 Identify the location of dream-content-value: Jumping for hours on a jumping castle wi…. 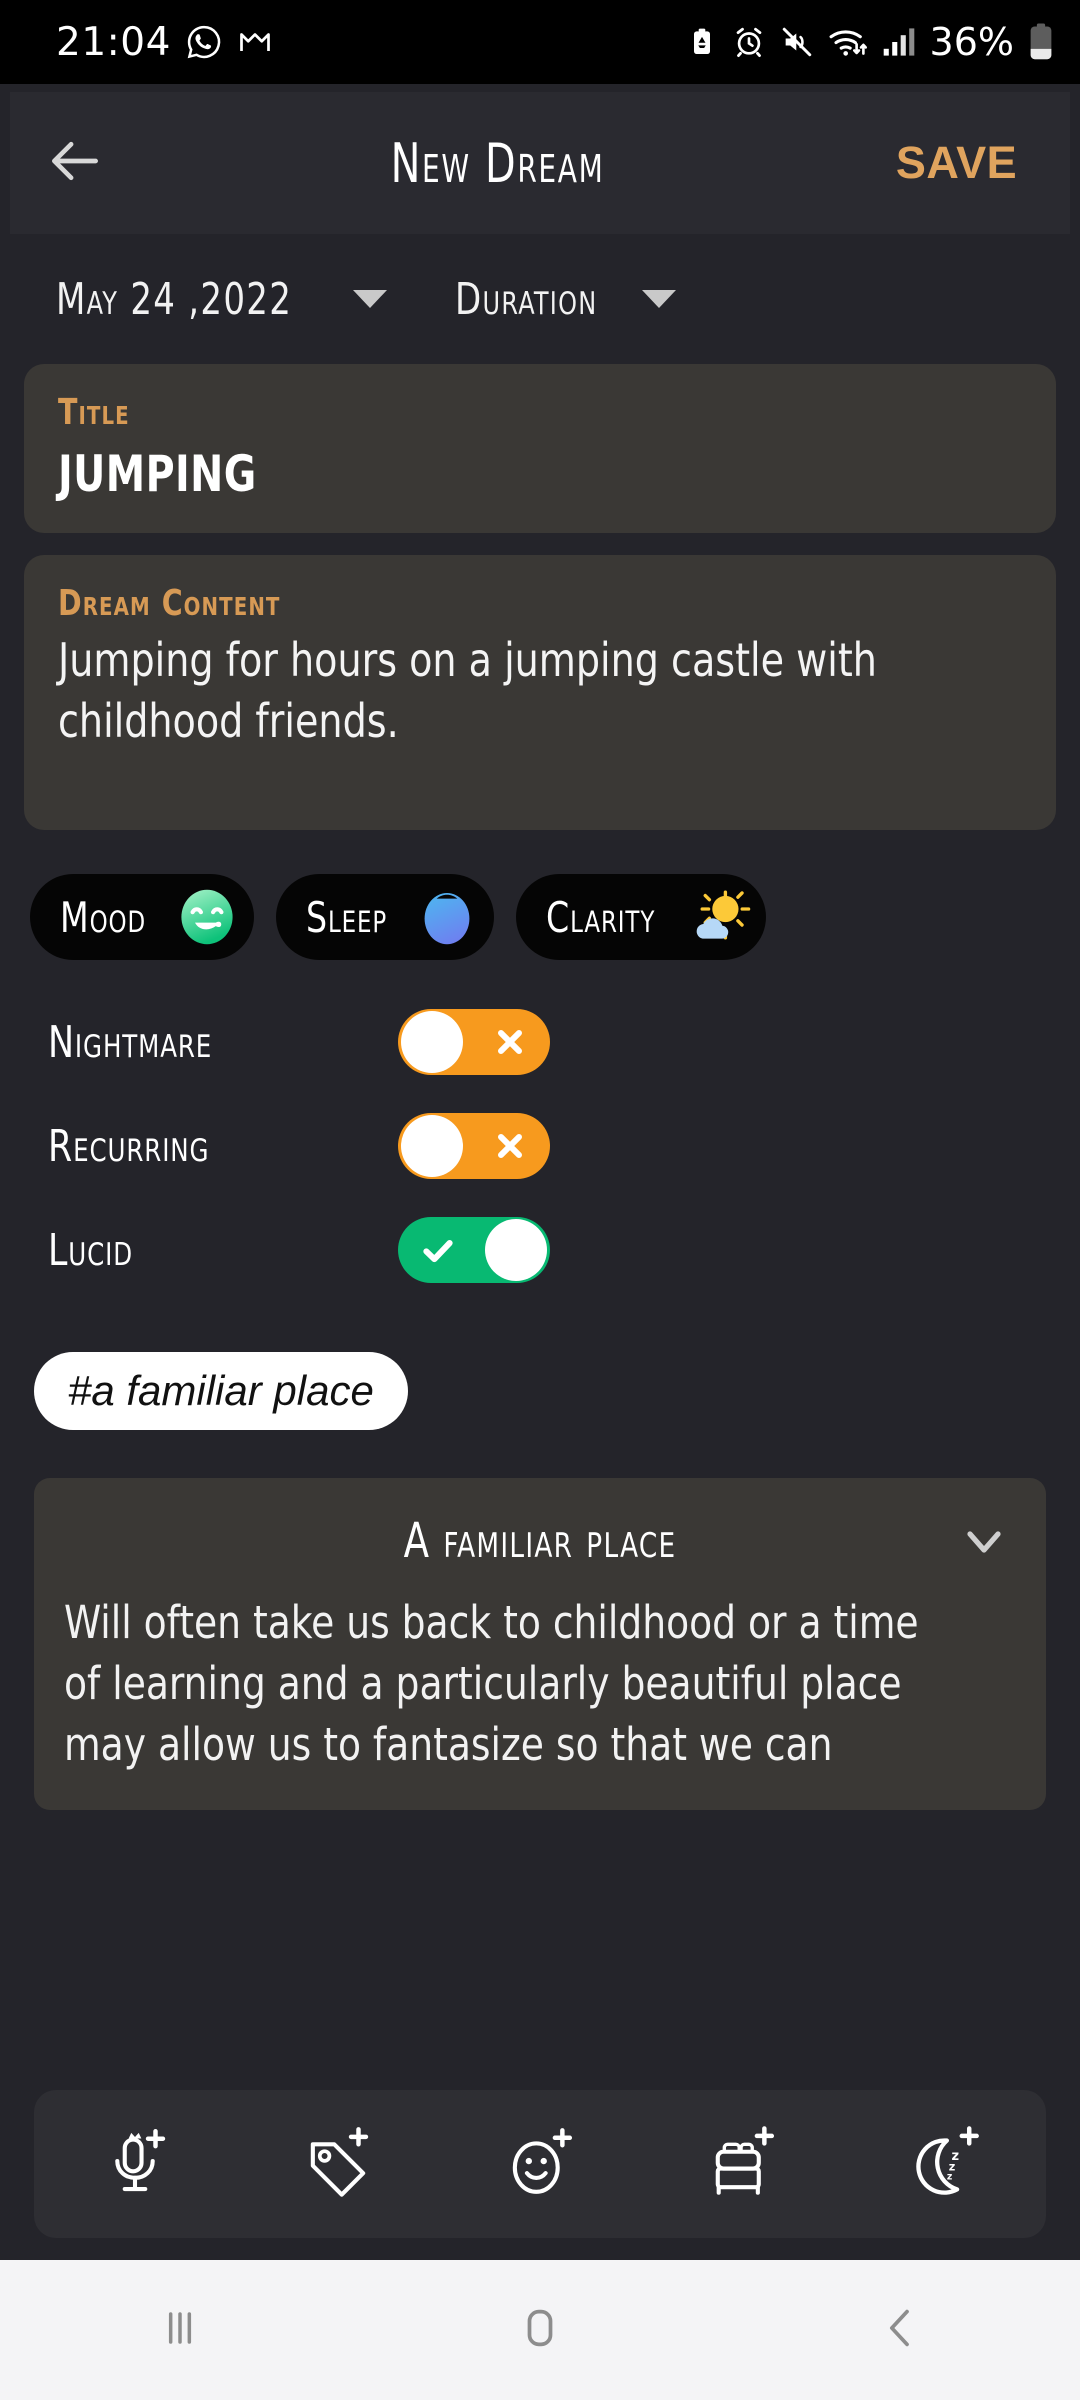
(501, 691).